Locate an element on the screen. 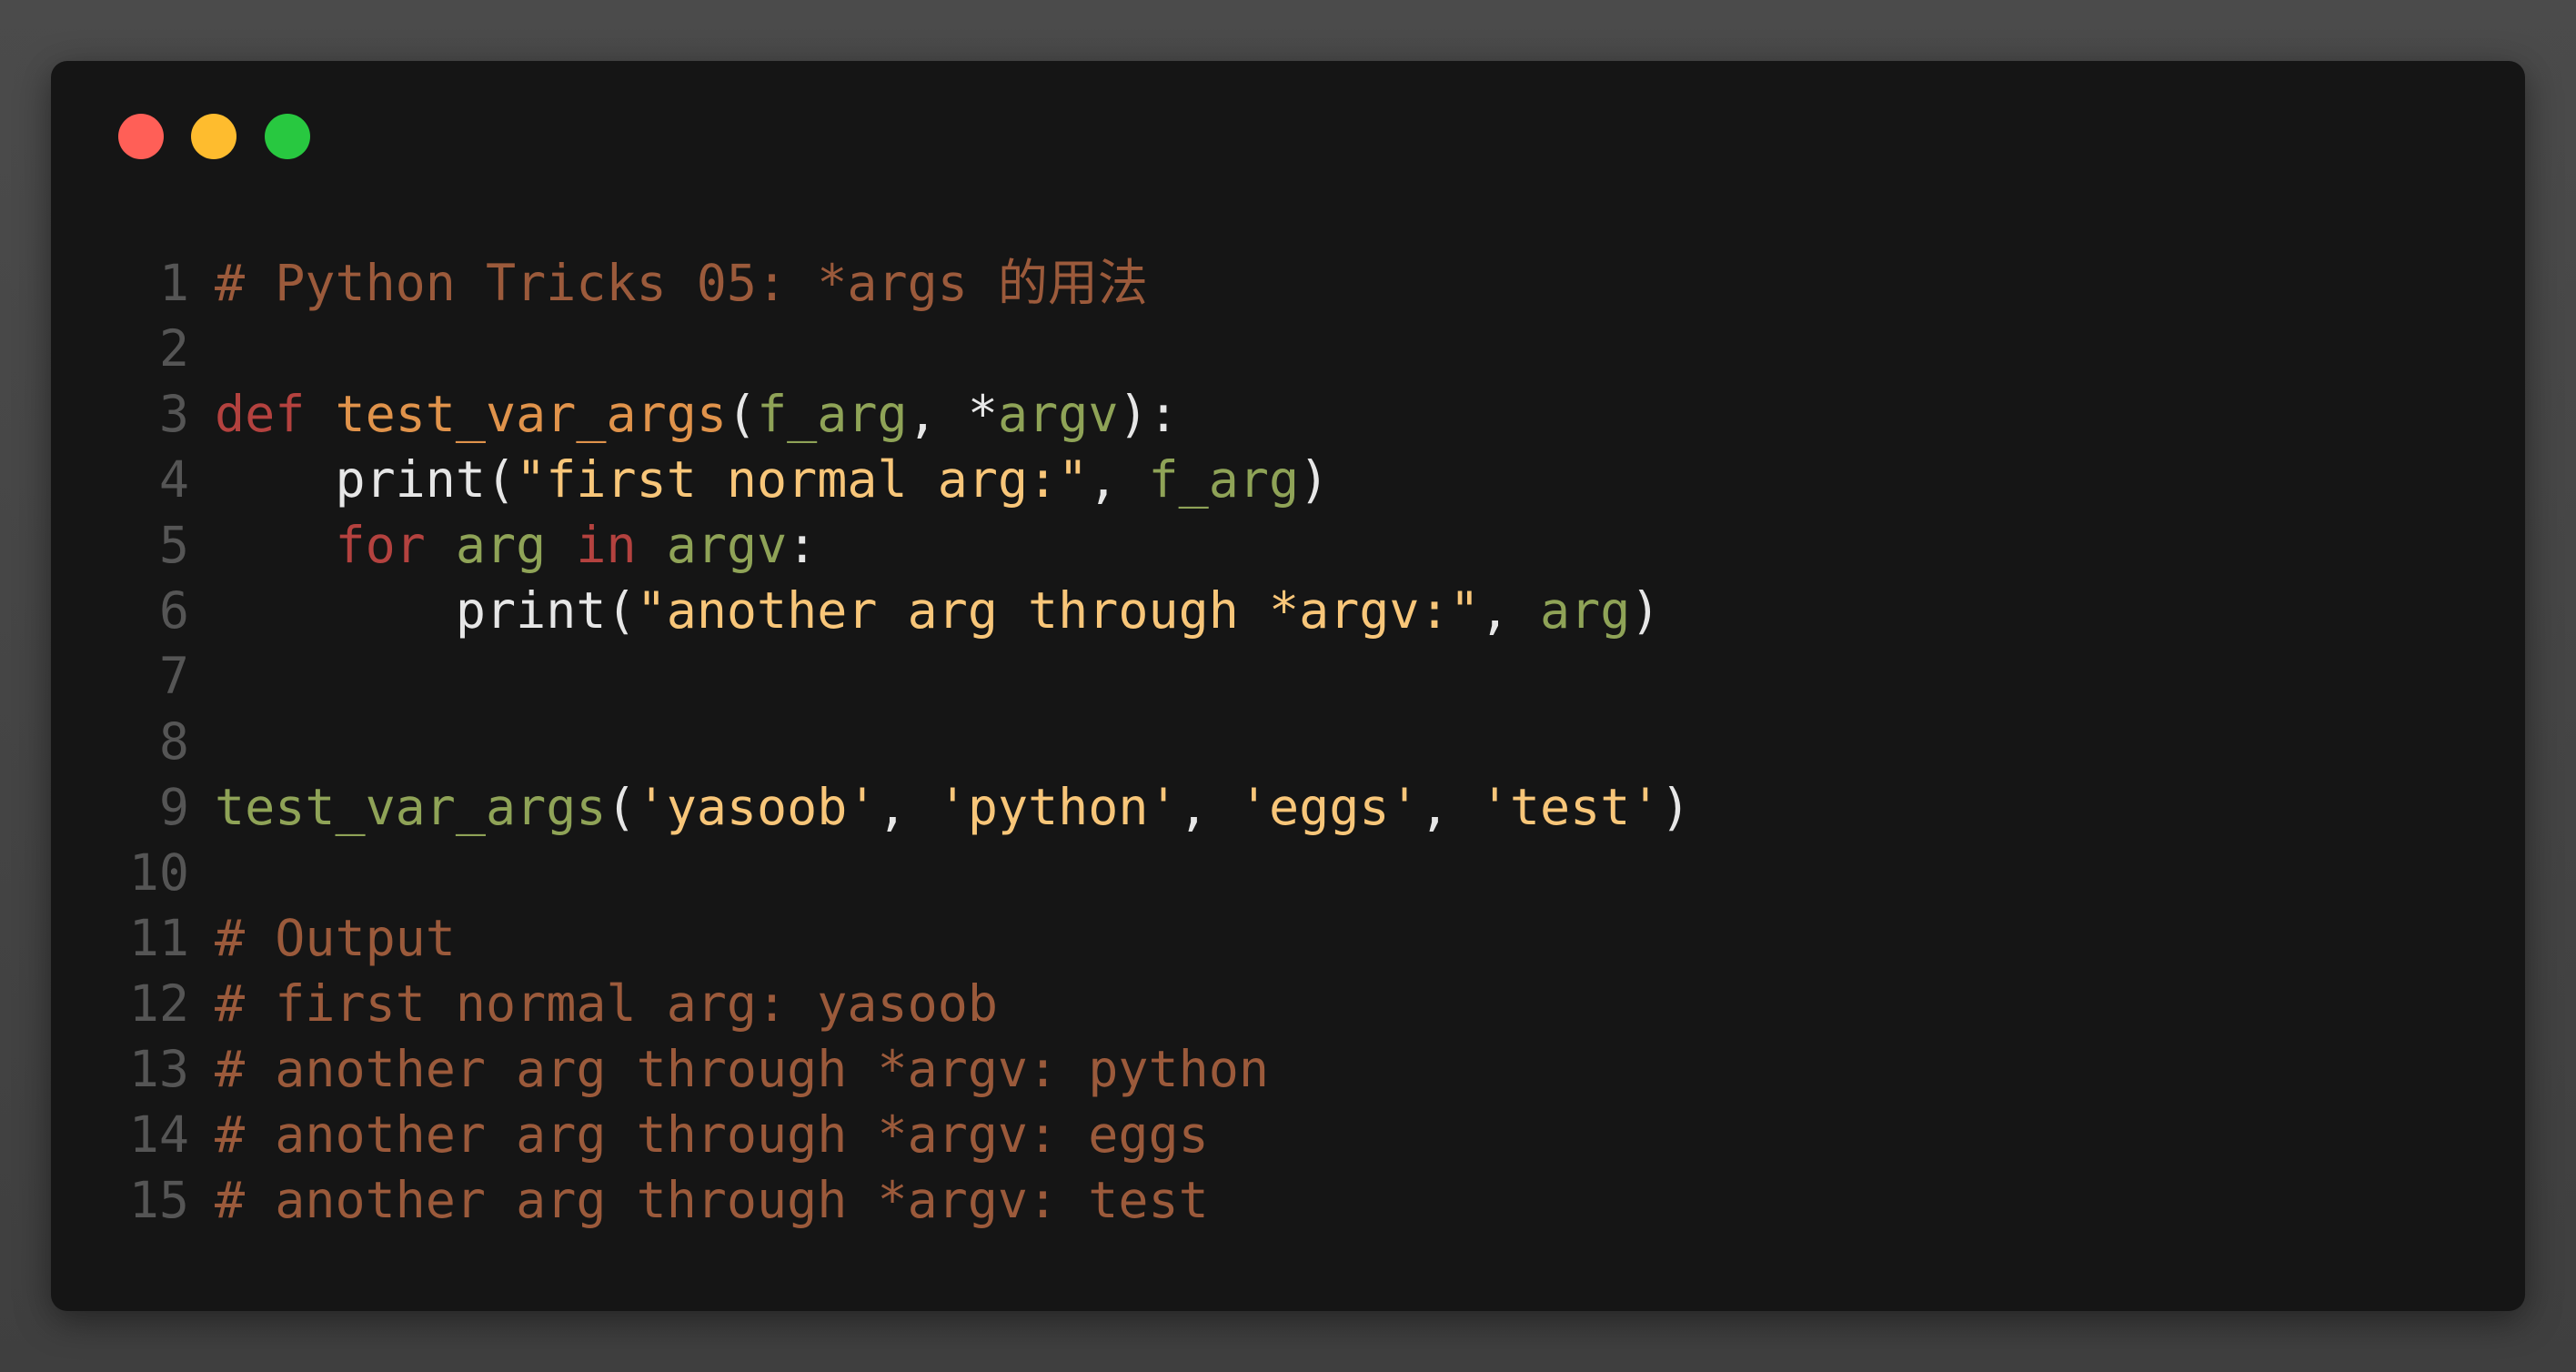 The height and width of the screenshot is (1372, 2576). code-token-keyword: def is located at coordinates (260, 414).